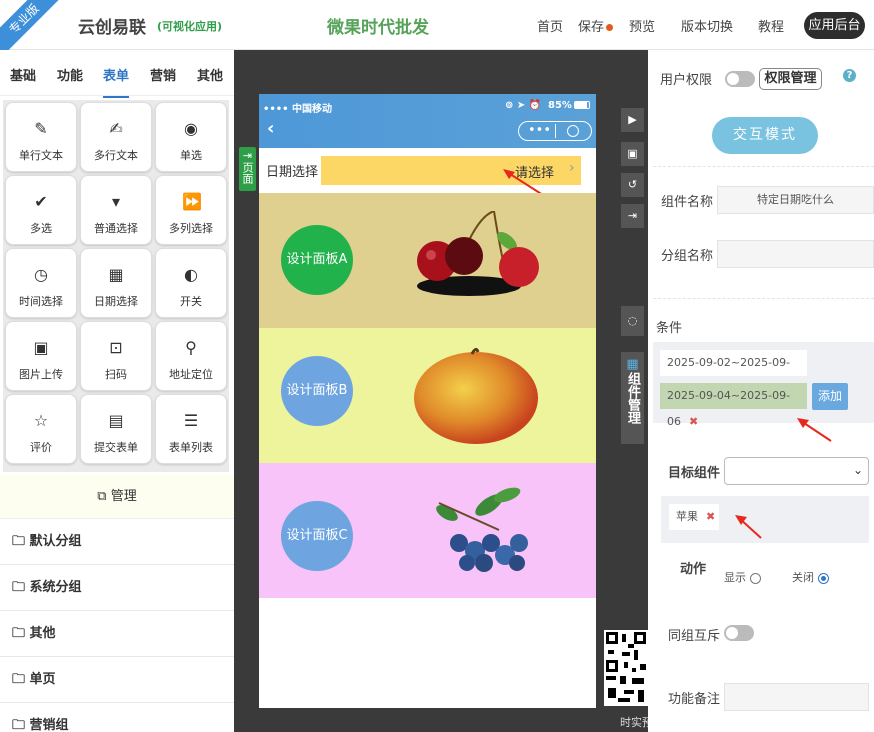 The height and width of the screenshot is (732, 874). What do you see at coordinates (823, 578) in the screenshot?
I see `close-radio` at bounding box center [823, 578].